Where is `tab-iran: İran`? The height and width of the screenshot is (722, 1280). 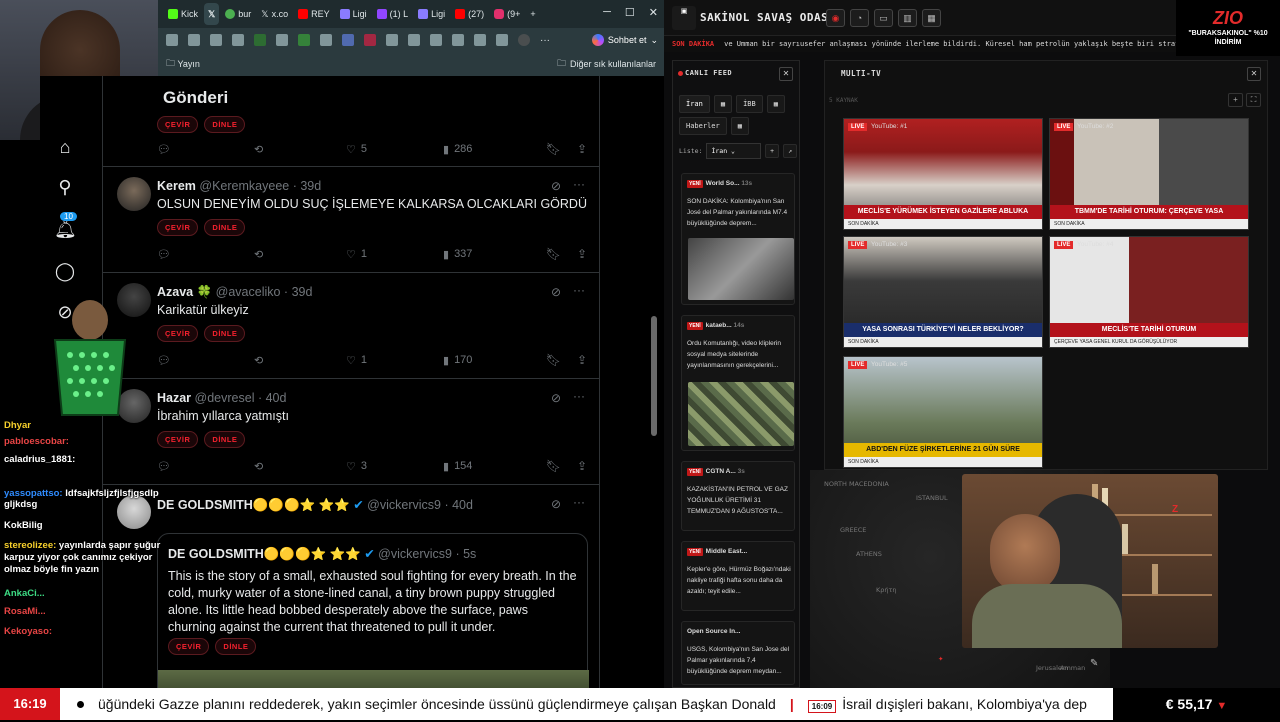 tab-iran: İran is located at coordinates (694, 104).